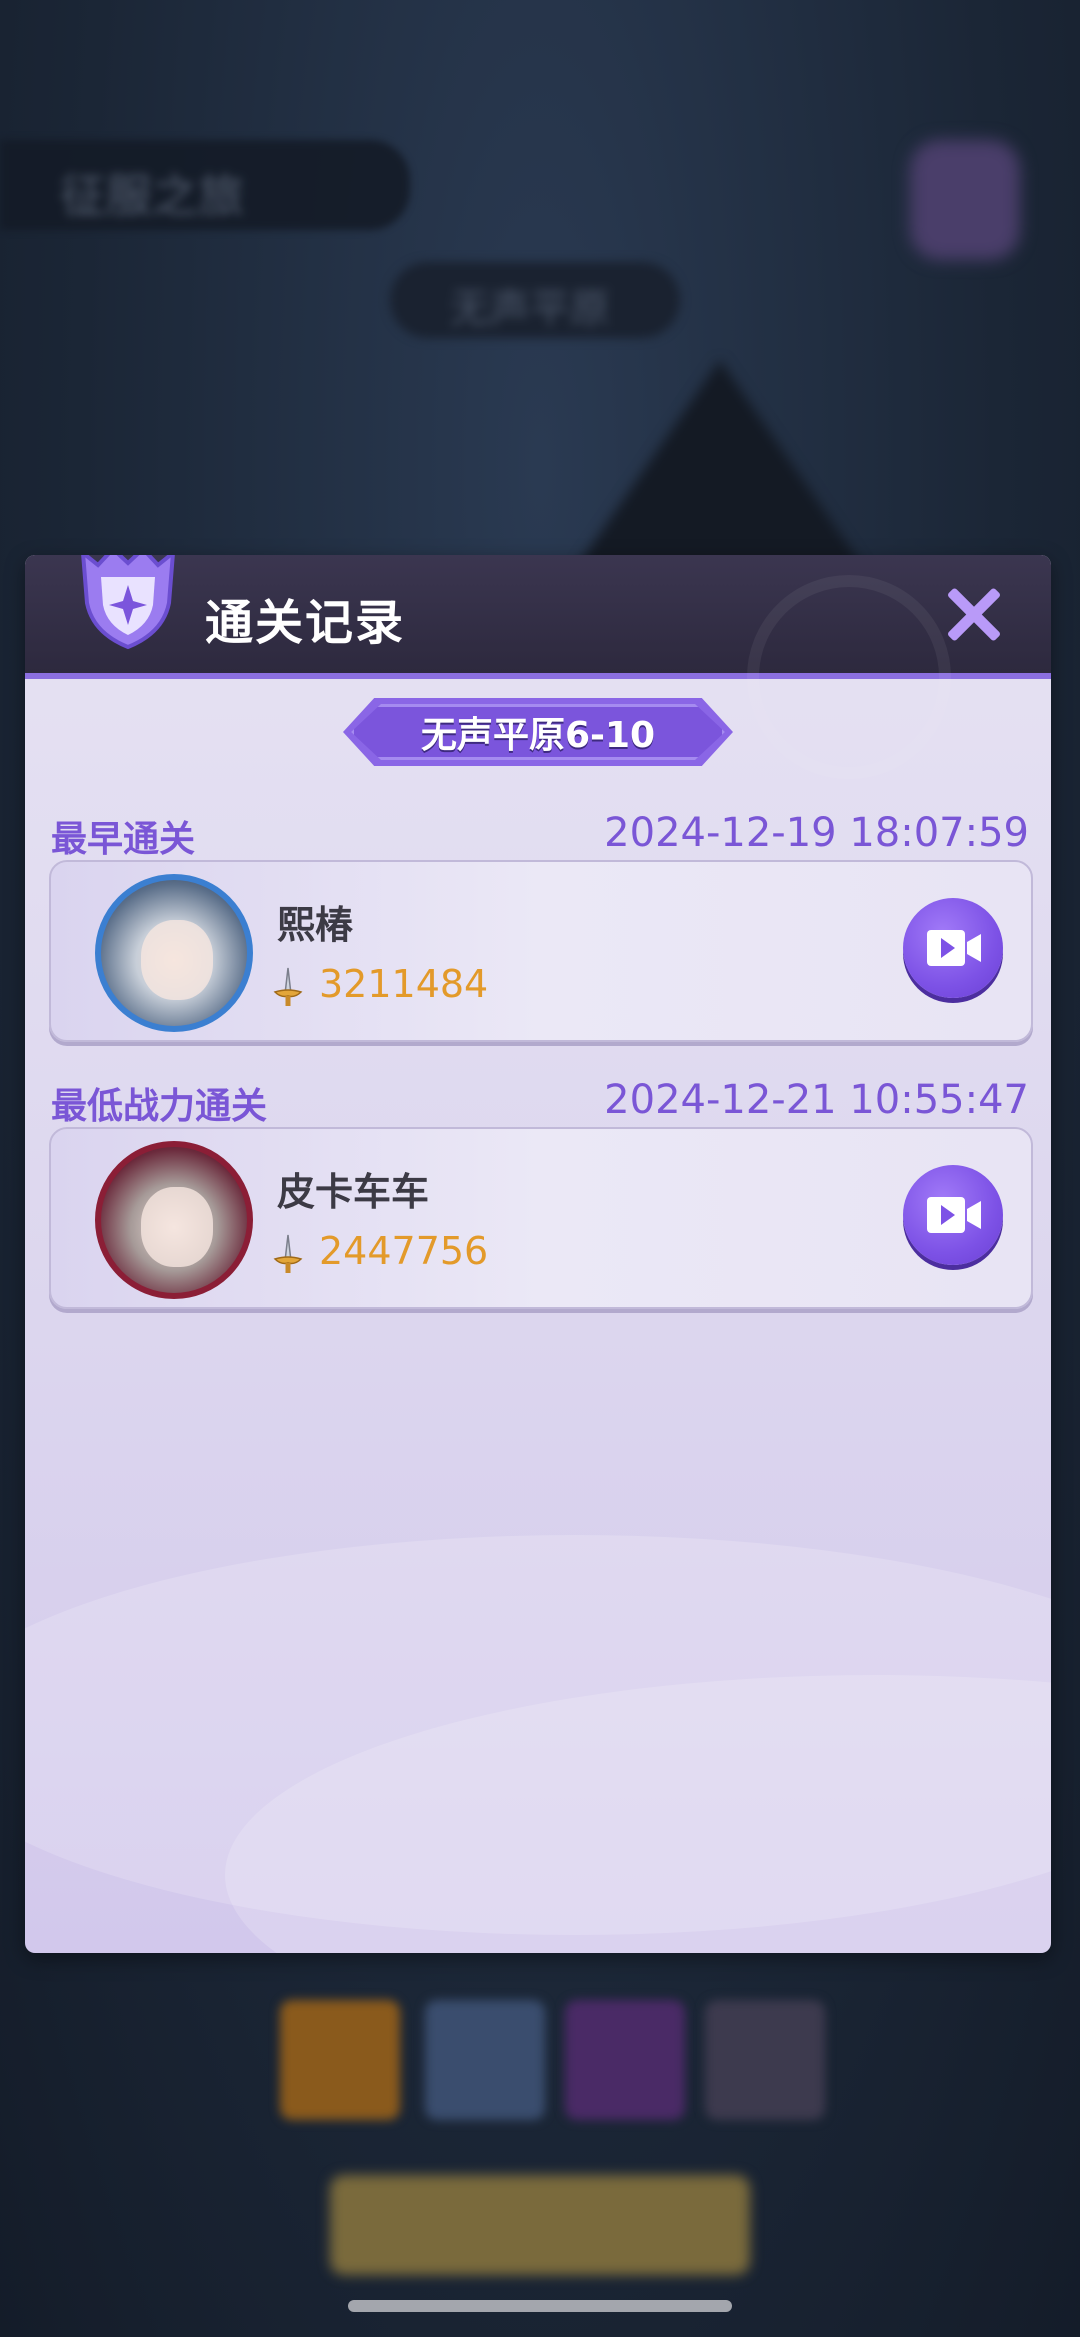  What do you see at coordinates (540, 2306) in the screenshot?
I see `home-indicator` at bounding box center [540, 2306].